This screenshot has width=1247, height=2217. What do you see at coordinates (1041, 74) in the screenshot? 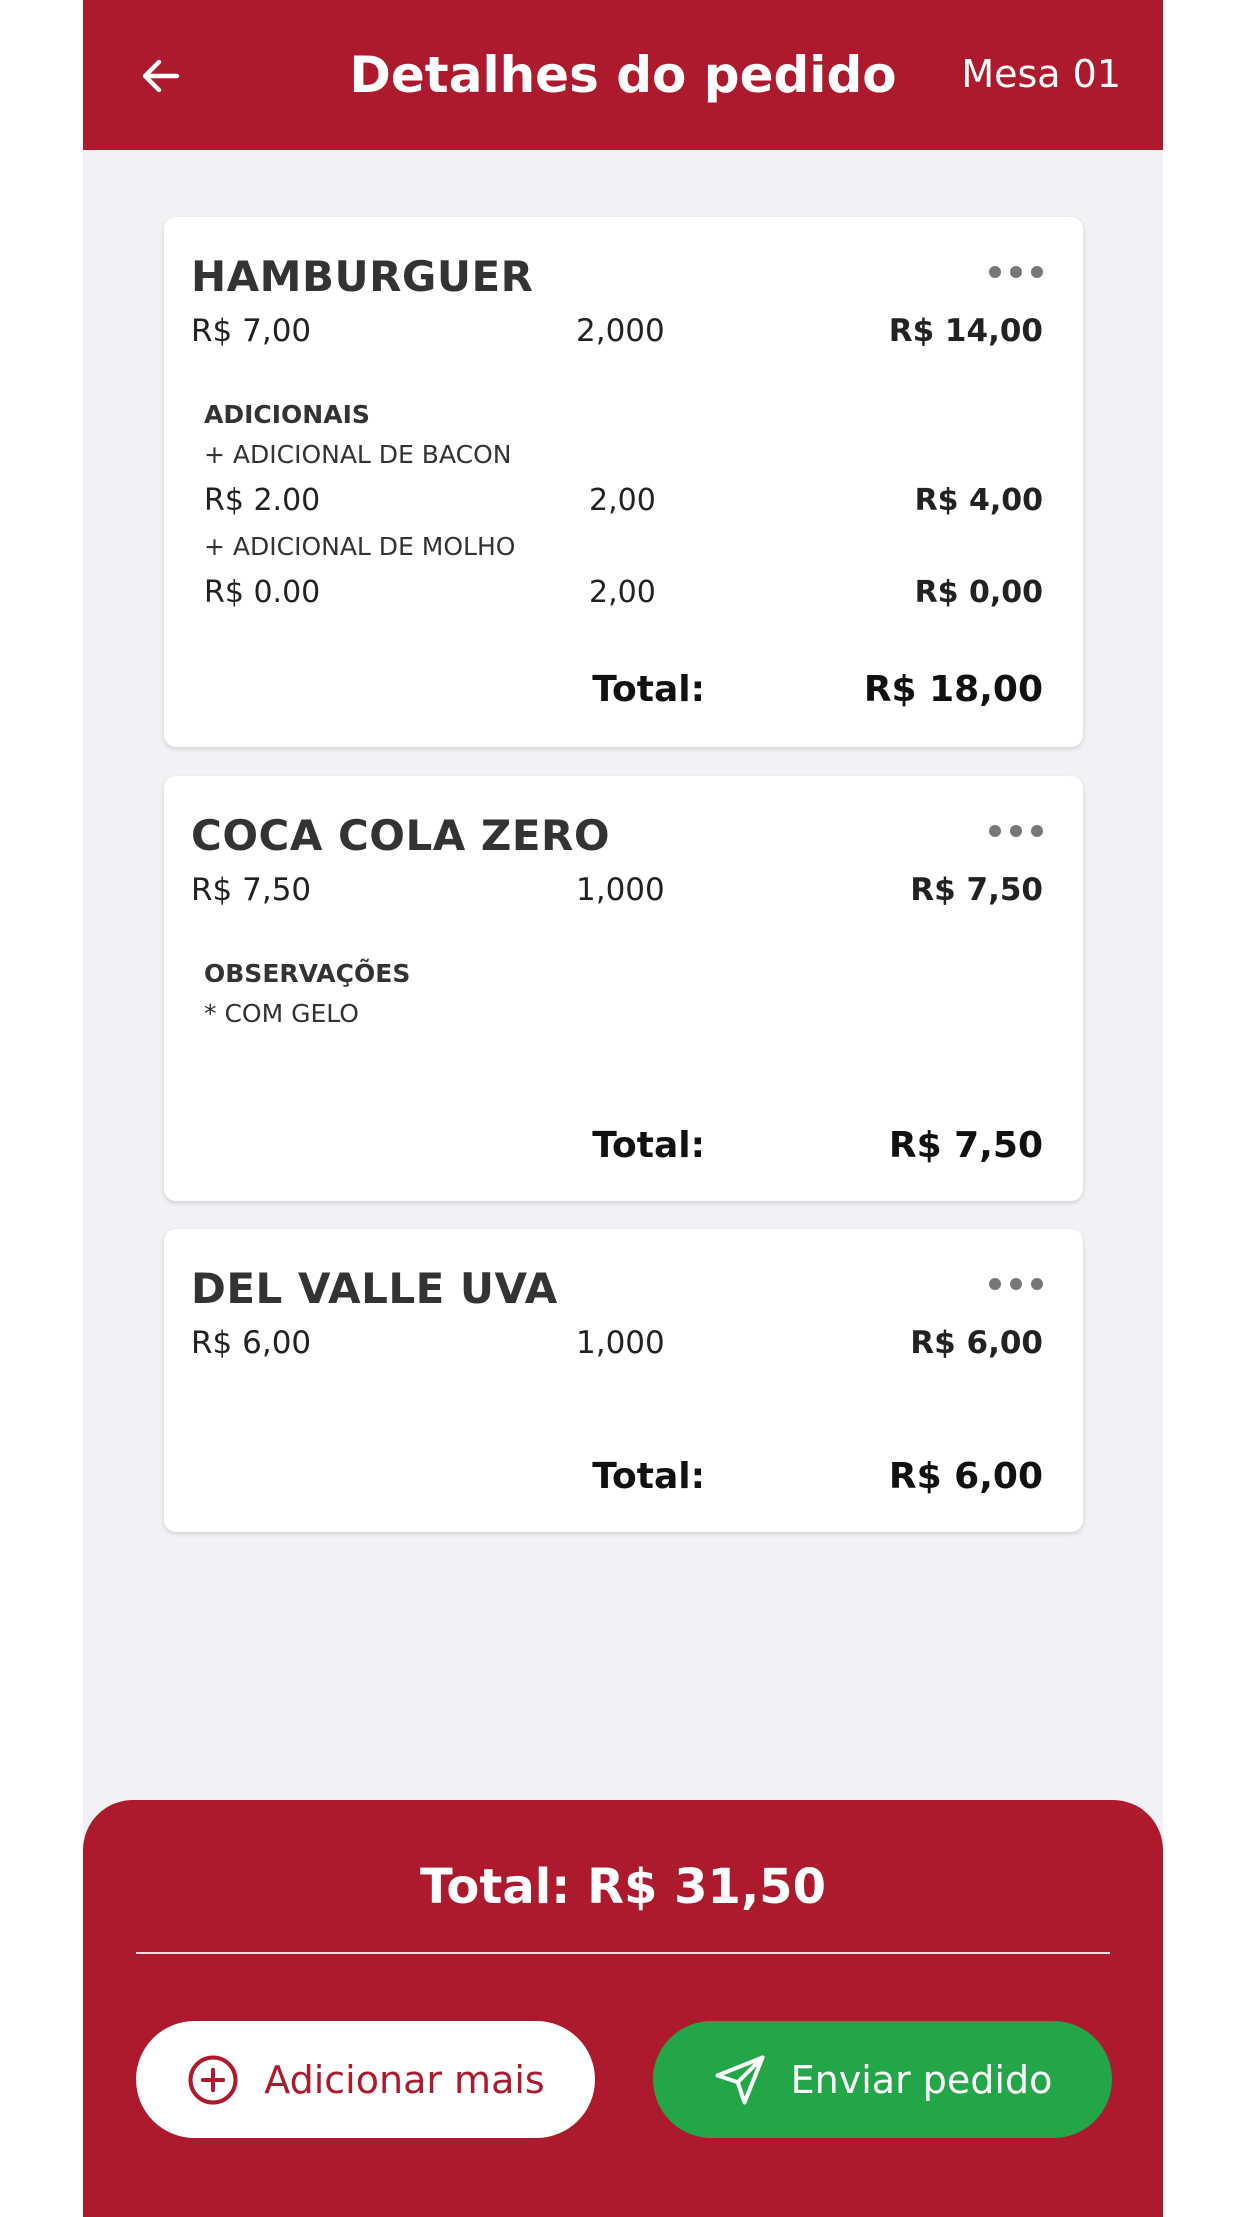
I see `table-label: Mesa 01` at bounding box center [1041, 74].